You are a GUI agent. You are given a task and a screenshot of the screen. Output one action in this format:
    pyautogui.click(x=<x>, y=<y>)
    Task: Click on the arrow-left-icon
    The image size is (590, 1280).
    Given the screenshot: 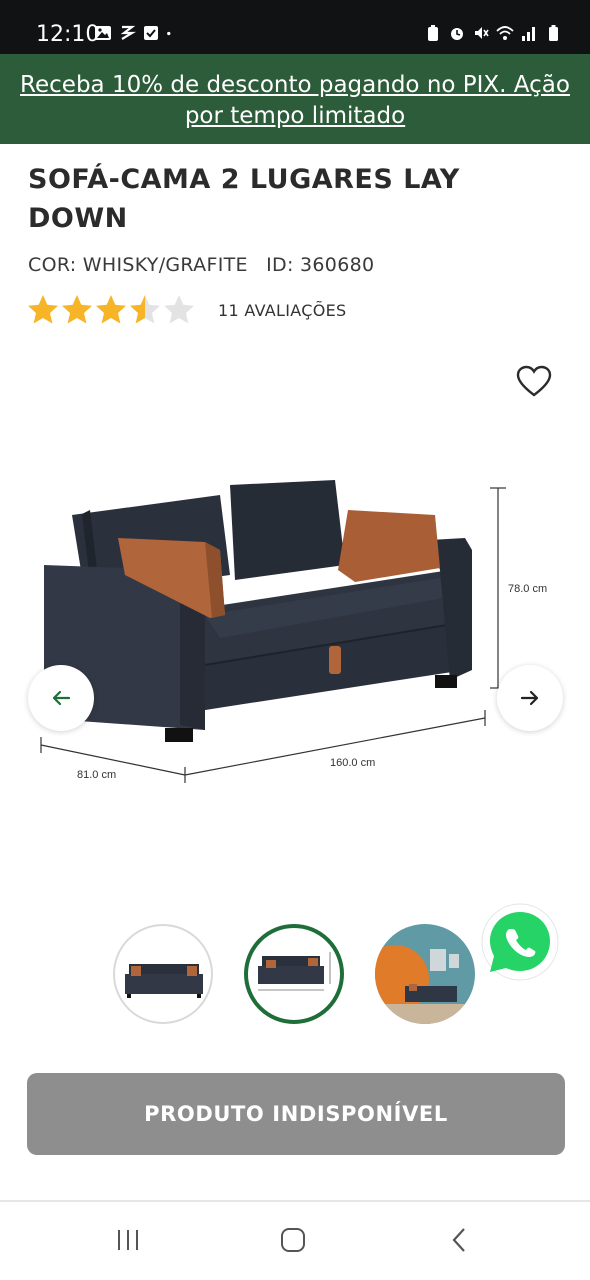 What is the action you would take?
    pyautogui.click(x=61, y=698)
    